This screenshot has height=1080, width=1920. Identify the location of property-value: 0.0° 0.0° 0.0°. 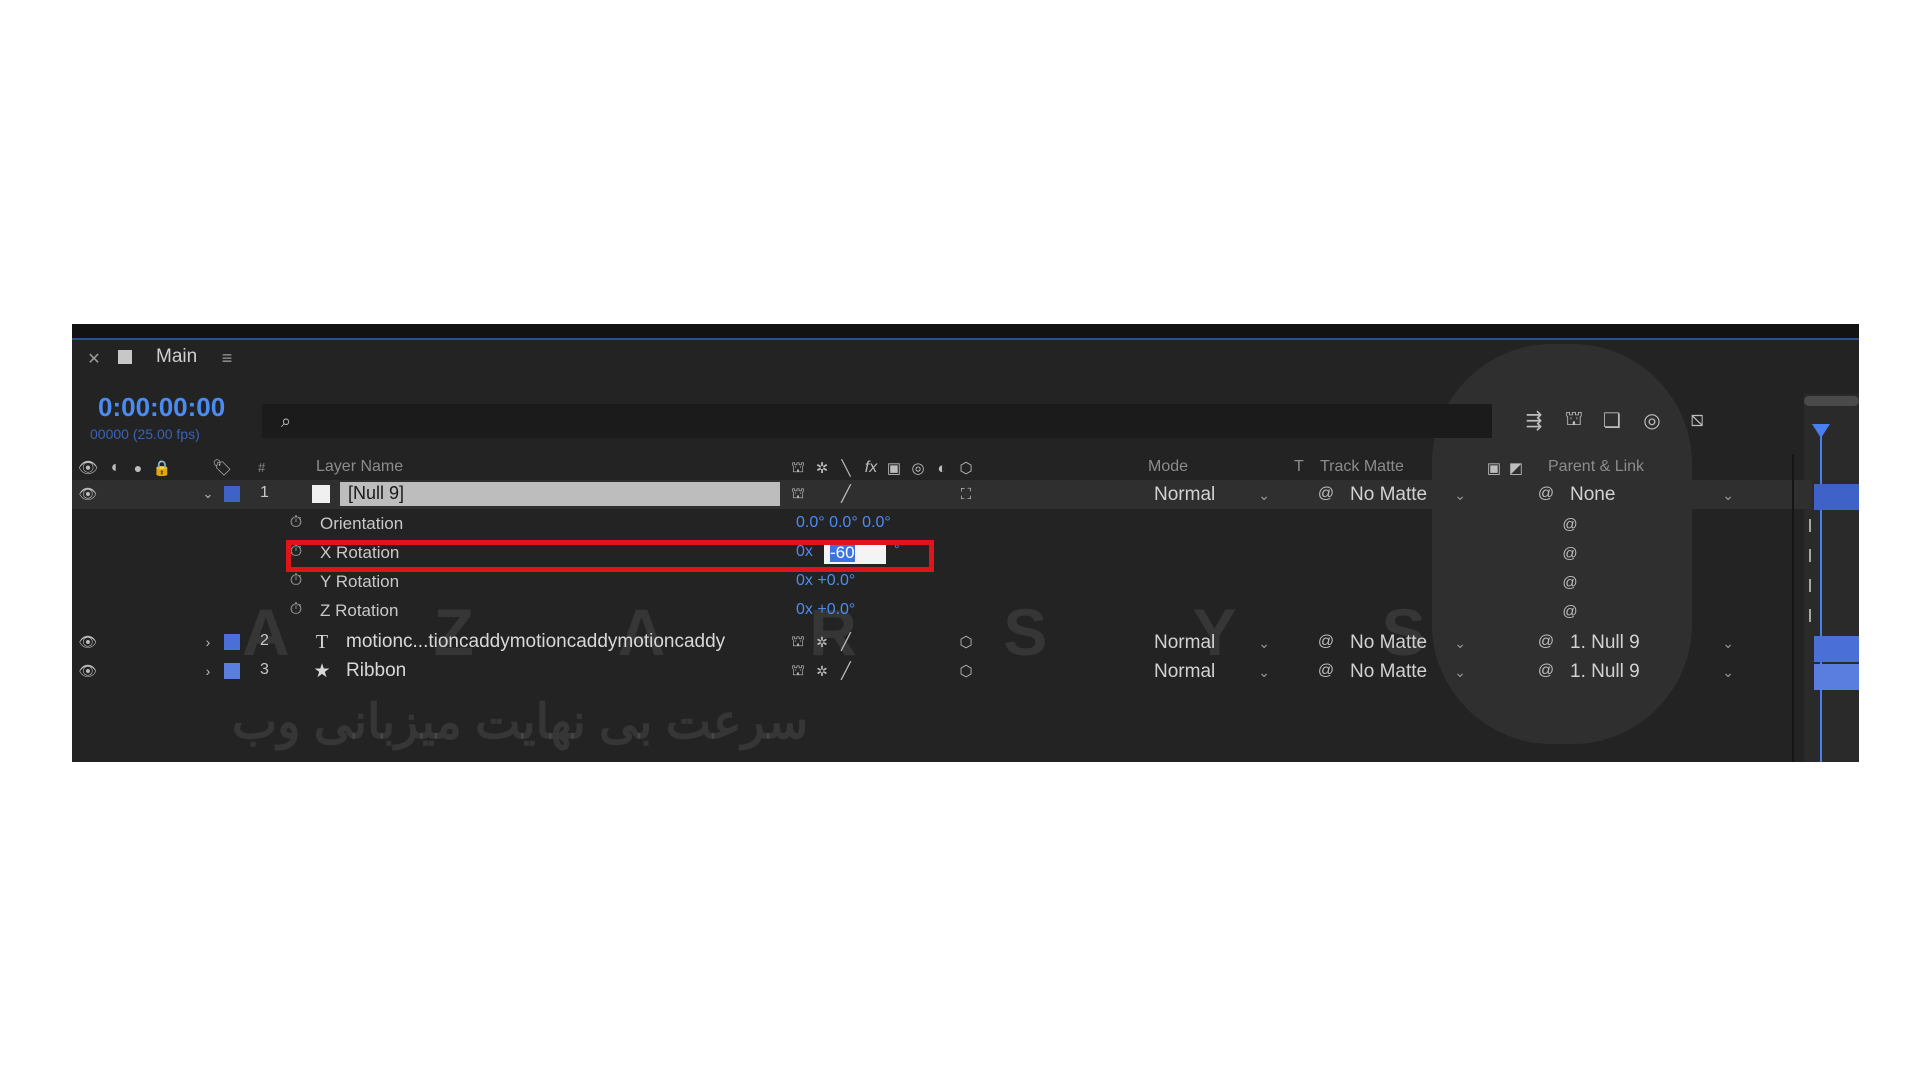
(843, 523).